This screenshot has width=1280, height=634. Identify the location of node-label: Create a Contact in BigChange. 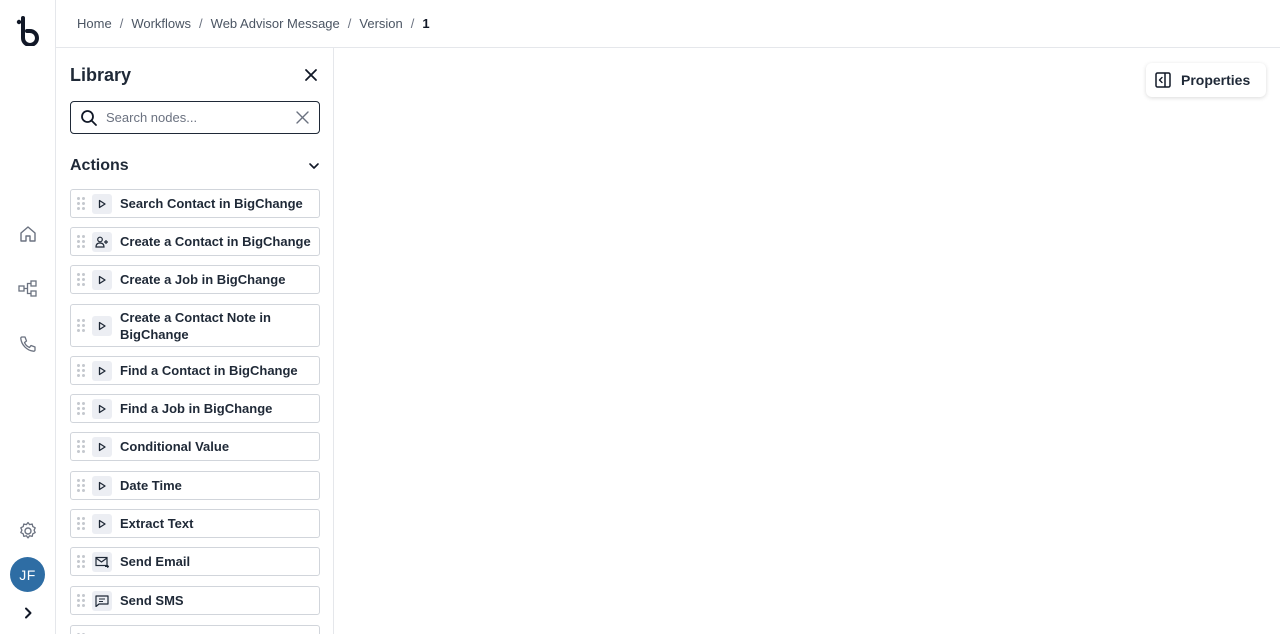
(215, 241).